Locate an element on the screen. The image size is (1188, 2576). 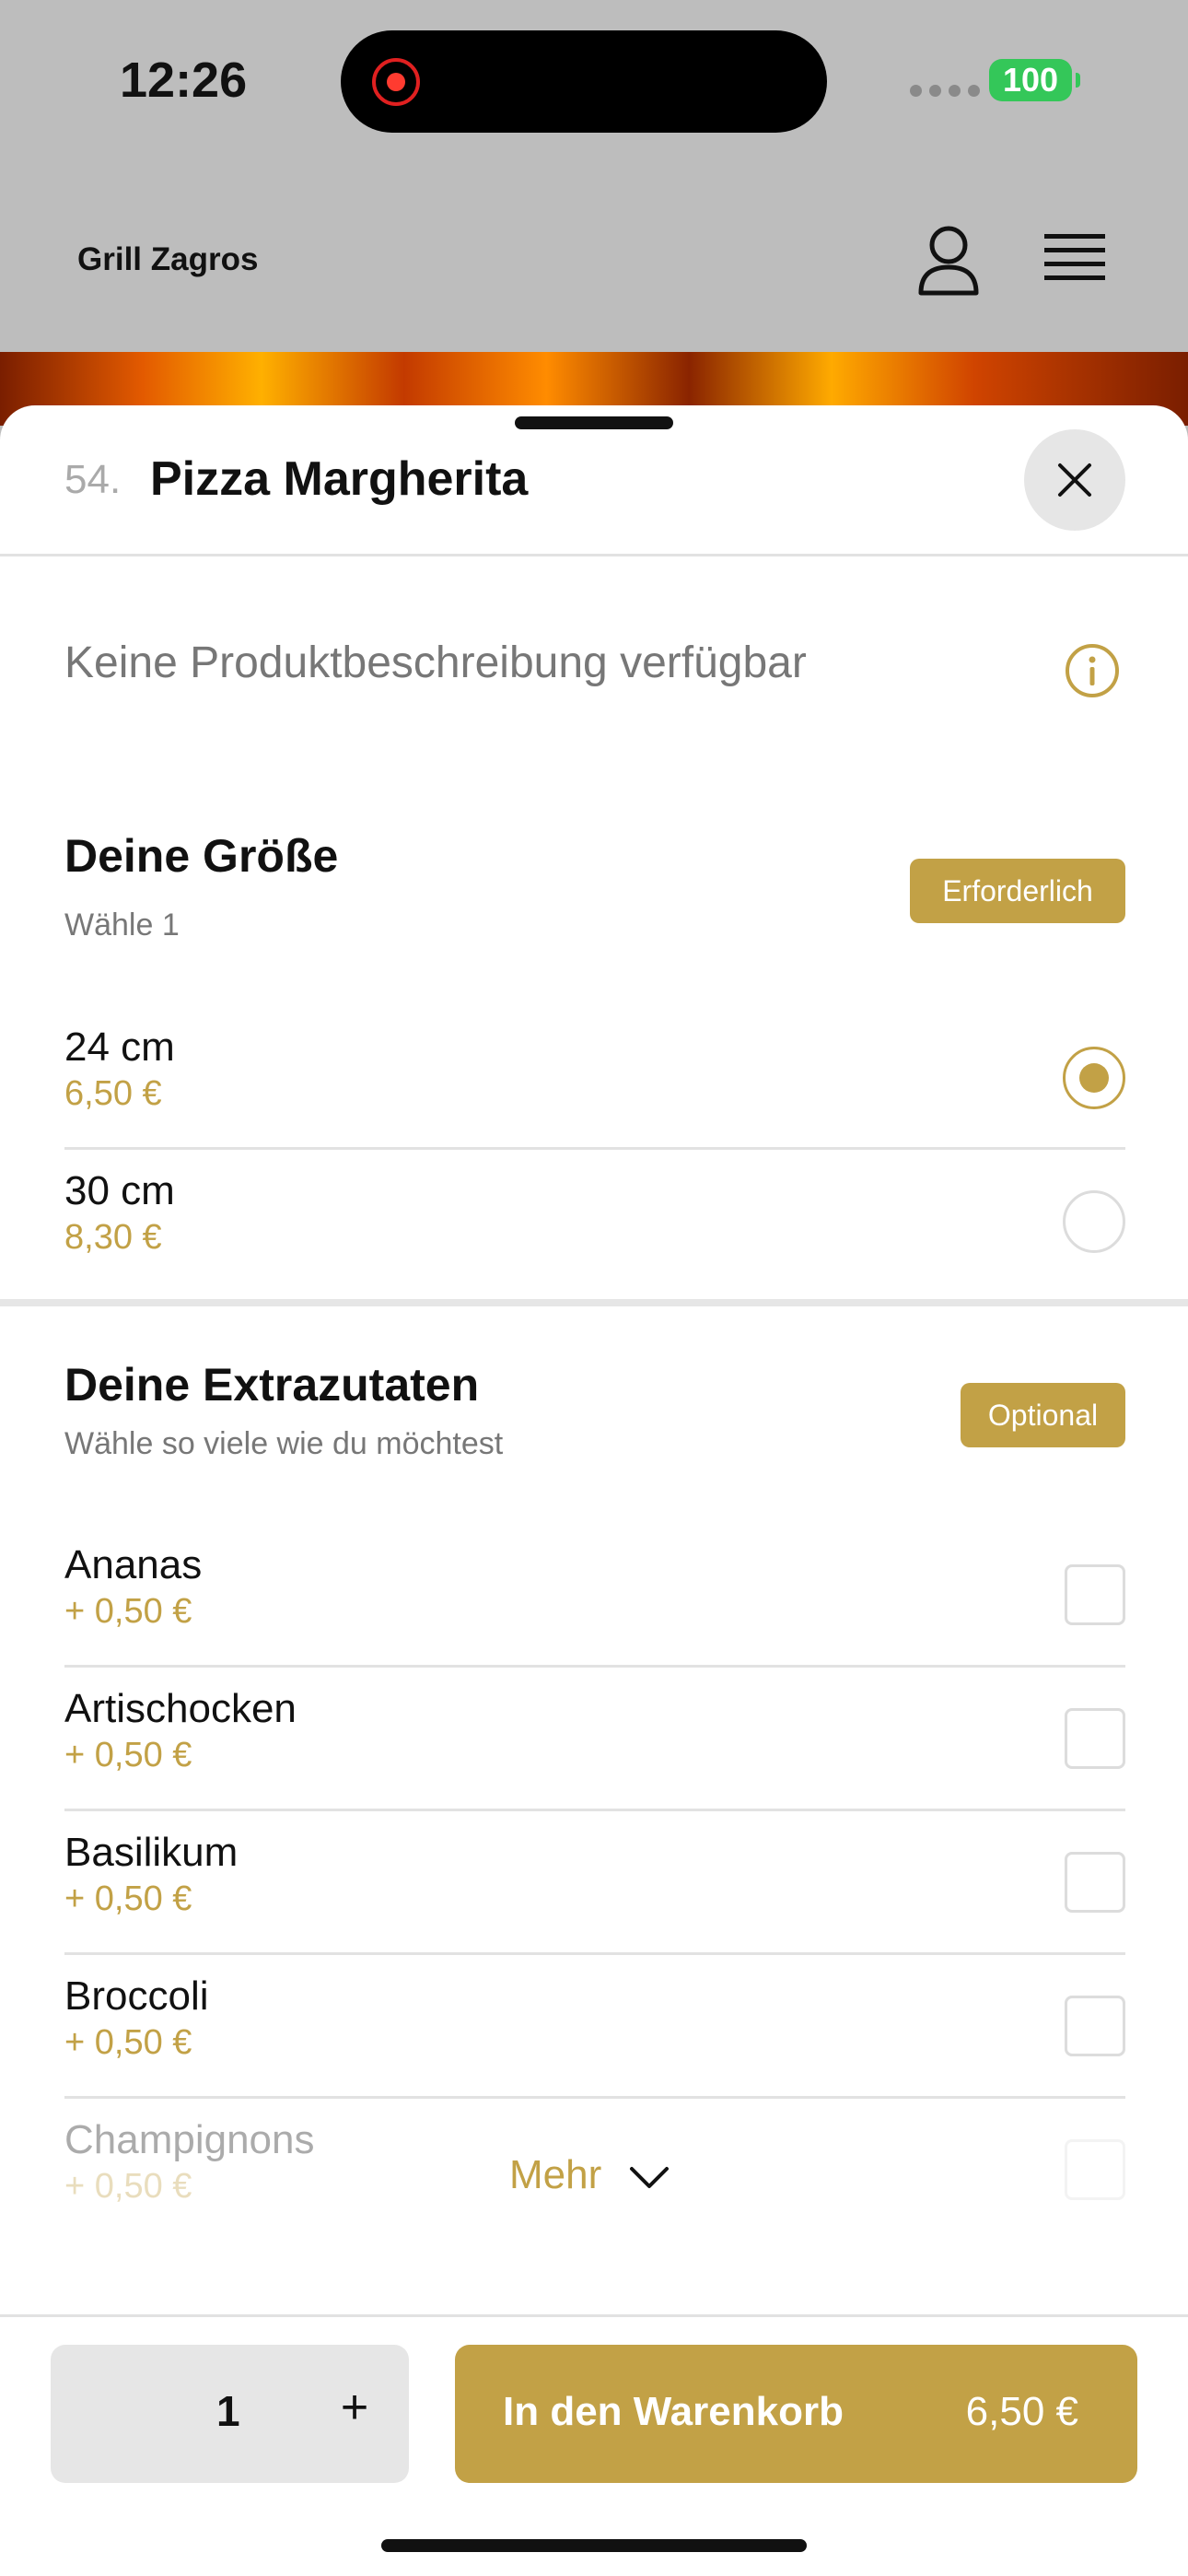
extras-section-title: Deine Extrazutaten is located at coordinates (272, 1385).